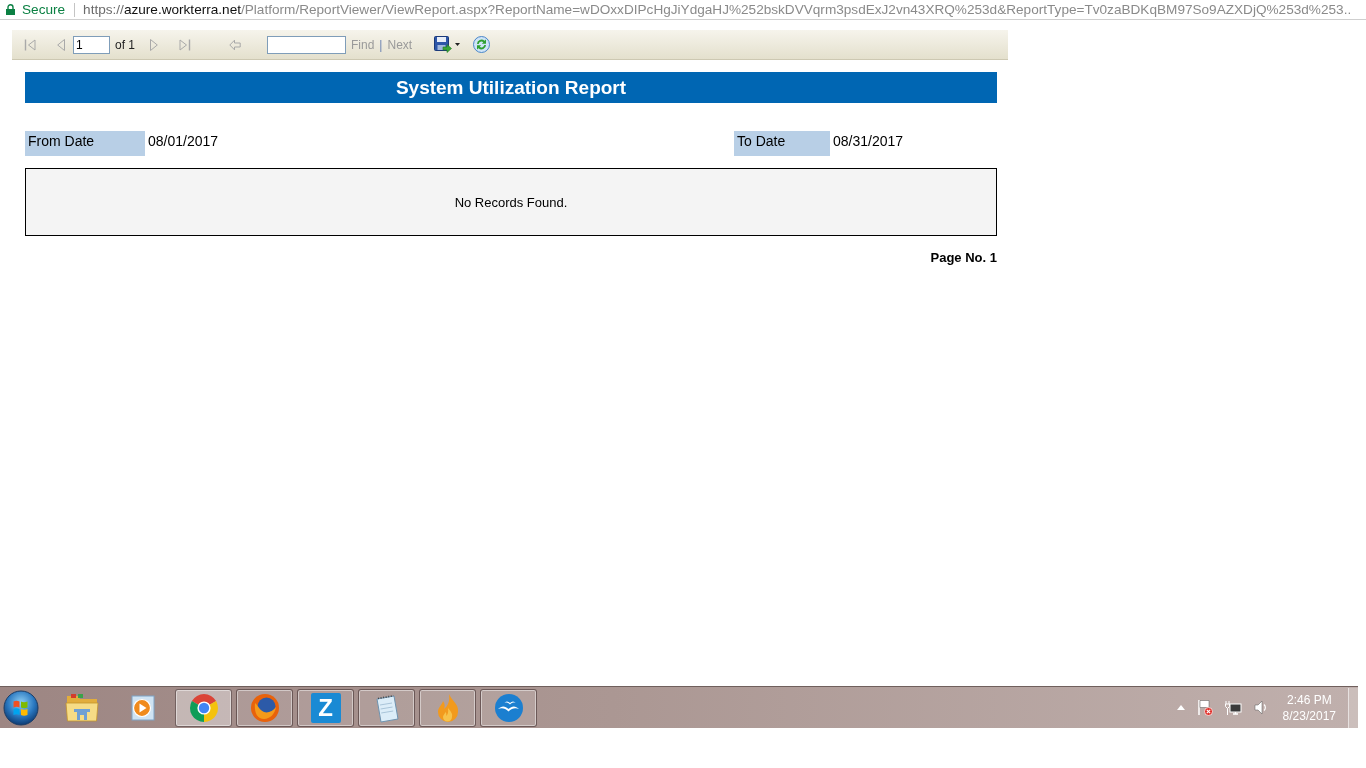 Image resolution: width=1366 pixels, height=768 pixels. I want to click on page-number: Page No. 1, so click(963, 257).